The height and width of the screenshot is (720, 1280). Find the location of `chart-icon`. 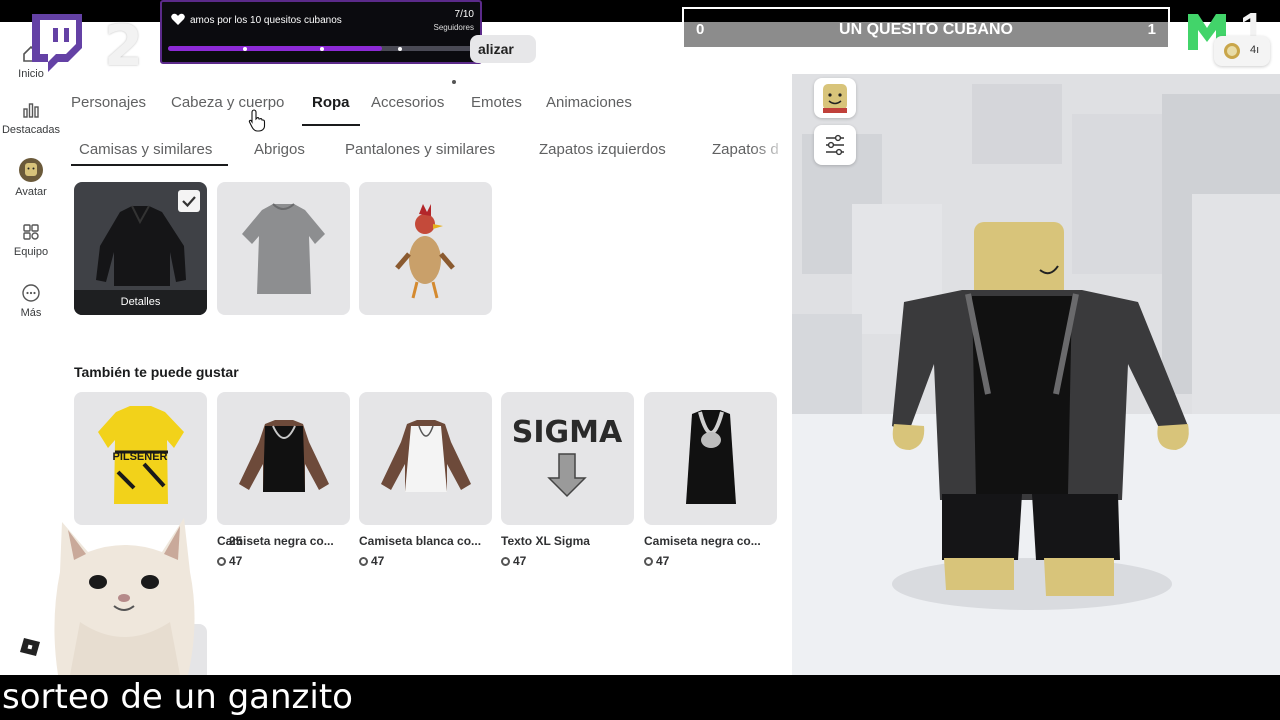

chart-icon is located at coordinates (31, 110).